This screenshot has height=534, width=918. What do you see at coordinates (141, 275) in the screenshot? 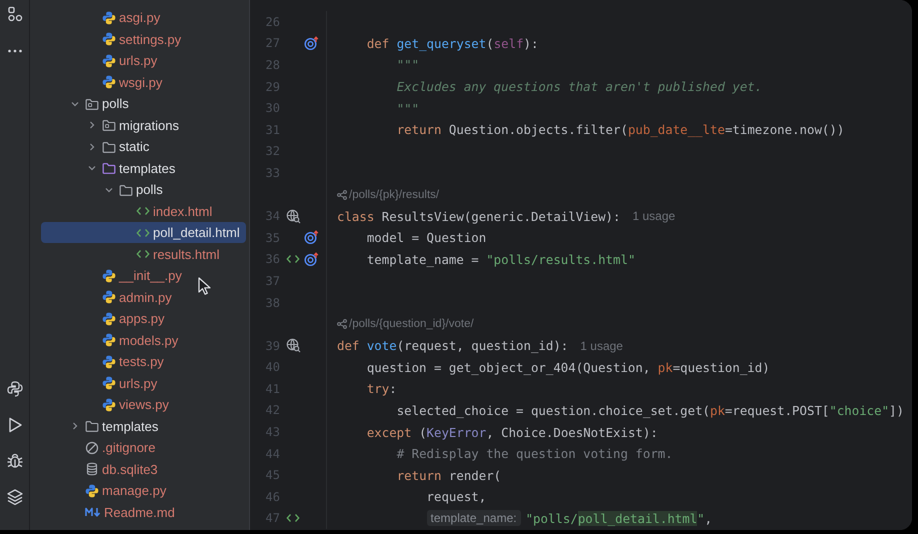
I see `tree-item: __init__.py` at bounding box center [141, 275].